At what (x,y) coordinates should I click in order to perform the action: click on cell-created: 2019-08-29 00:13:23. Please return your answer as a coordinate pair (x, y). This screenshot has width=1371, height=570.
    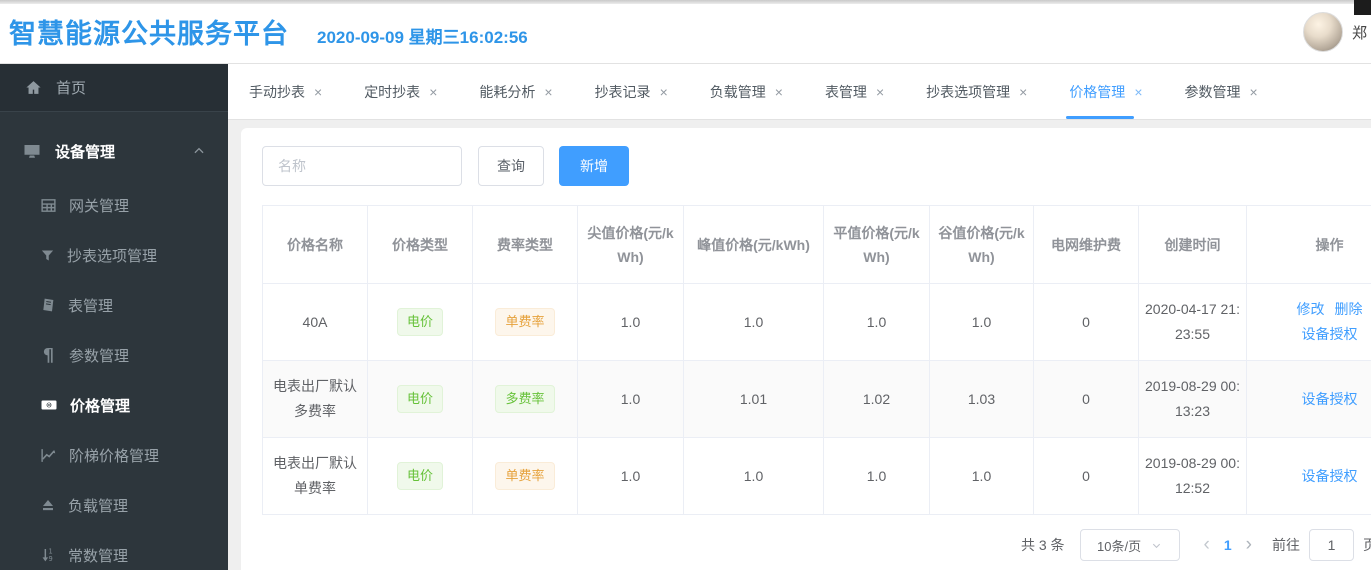
    Looking at the image, I should click on (1192, 399).